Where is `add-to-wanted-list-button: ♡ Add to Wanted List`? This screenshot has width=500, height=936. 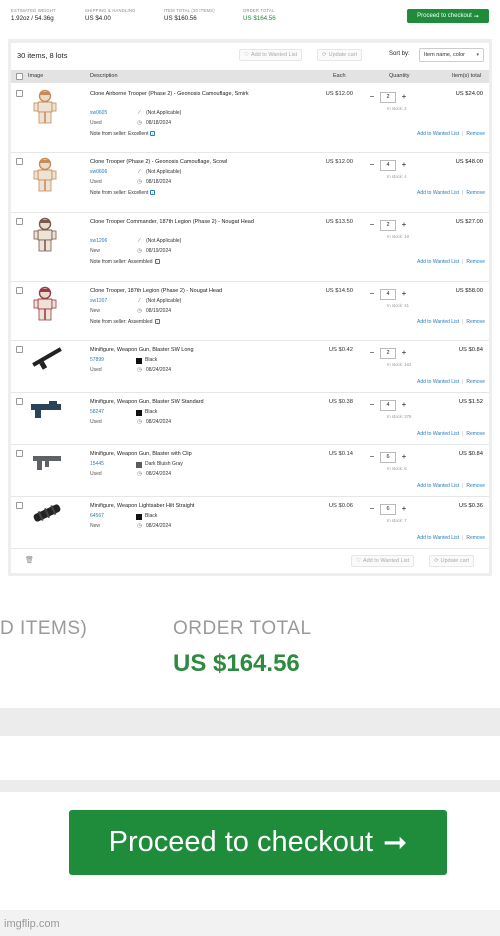 add-to-wanted-list-button: ♡ Add to Wanted List is located at coordinates (271, 55).